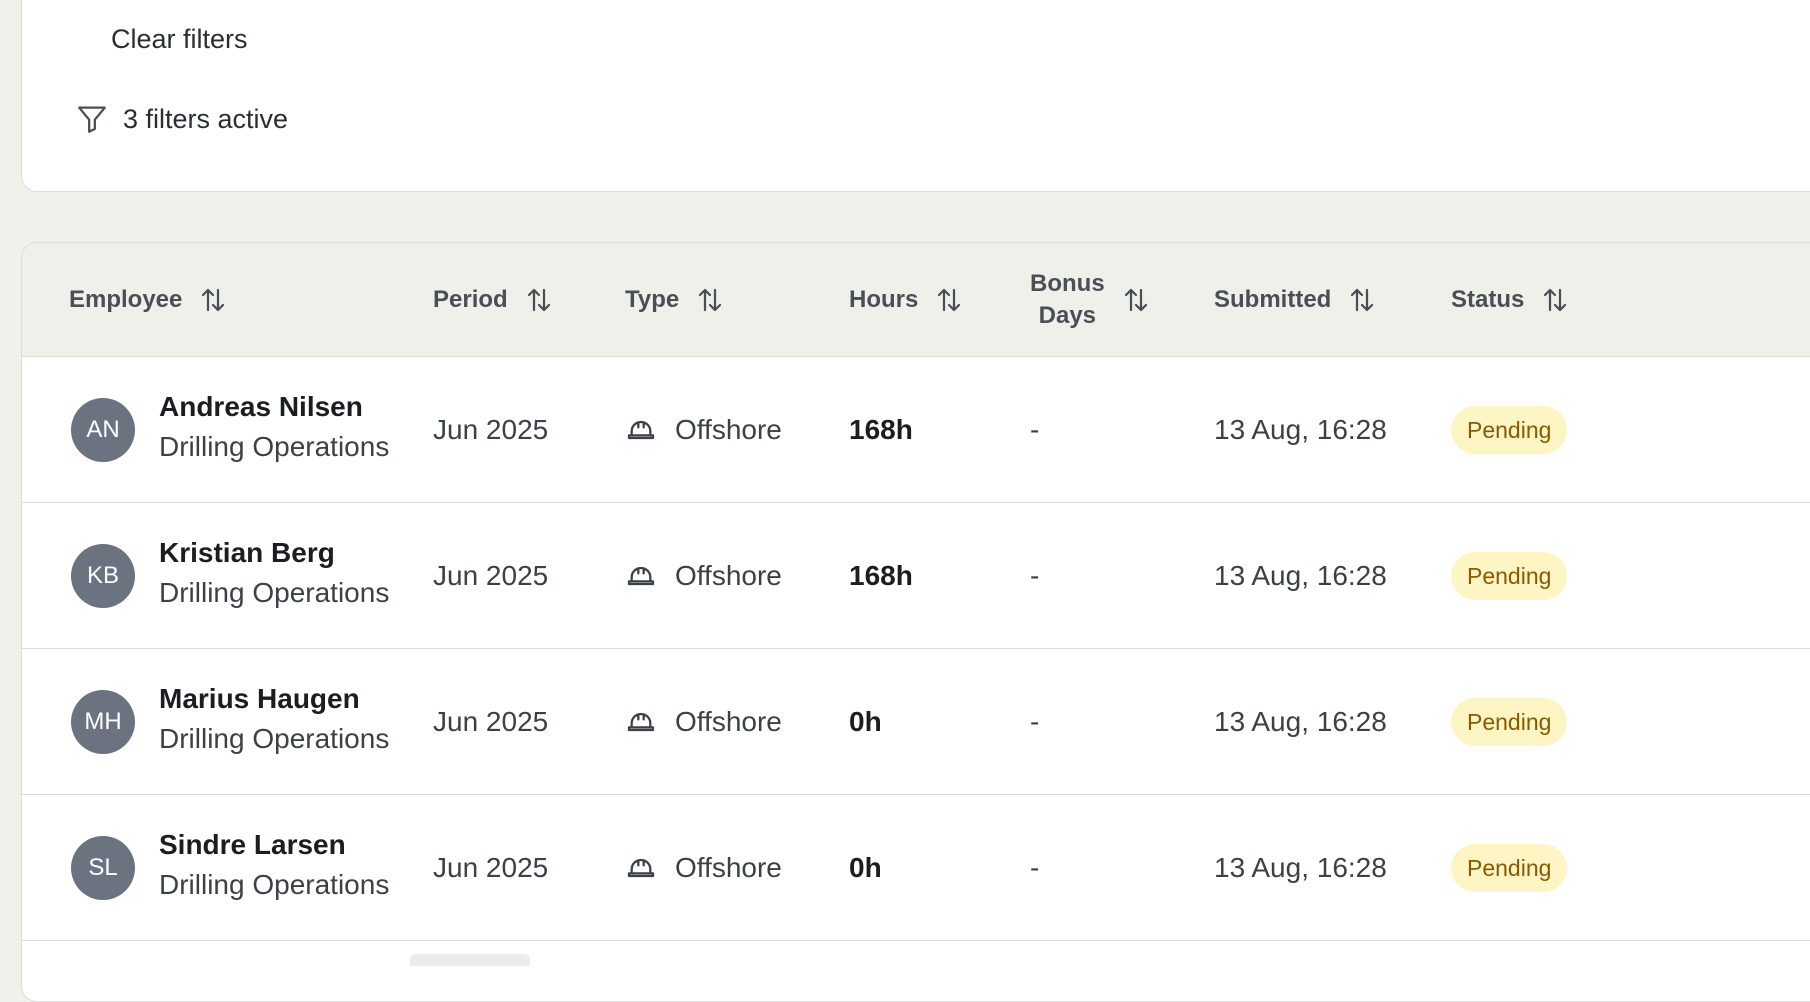  I want to click on column-header-hours: Hours, so click(906, 300).